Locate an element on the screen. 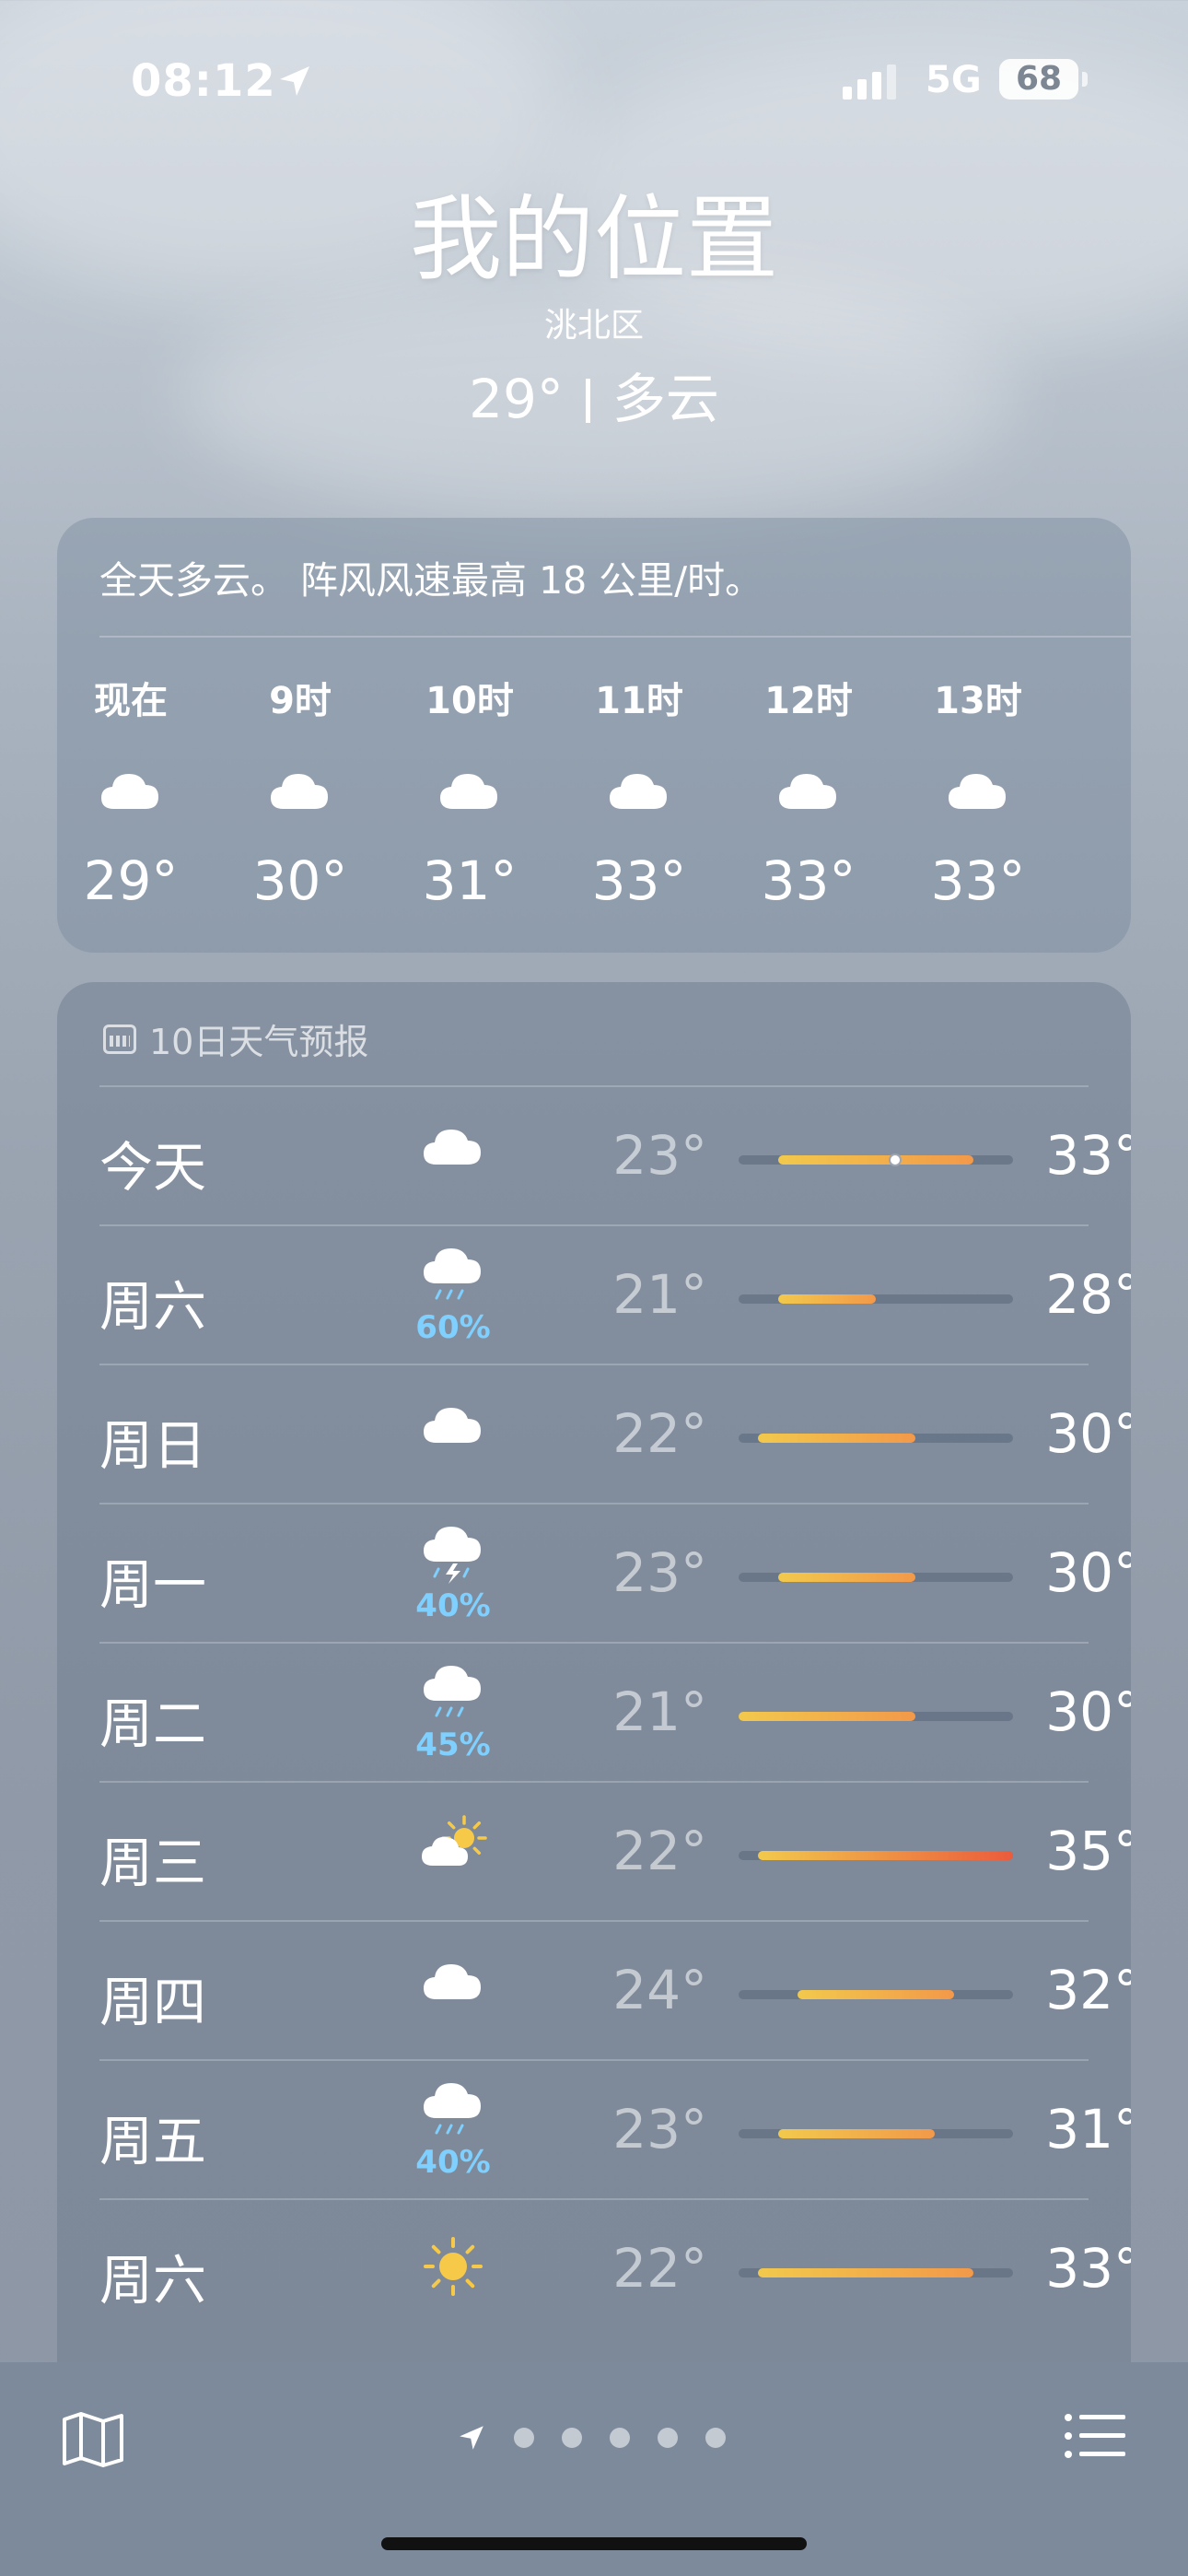  hour-temp: 30° is located at coordinates (300, 880).